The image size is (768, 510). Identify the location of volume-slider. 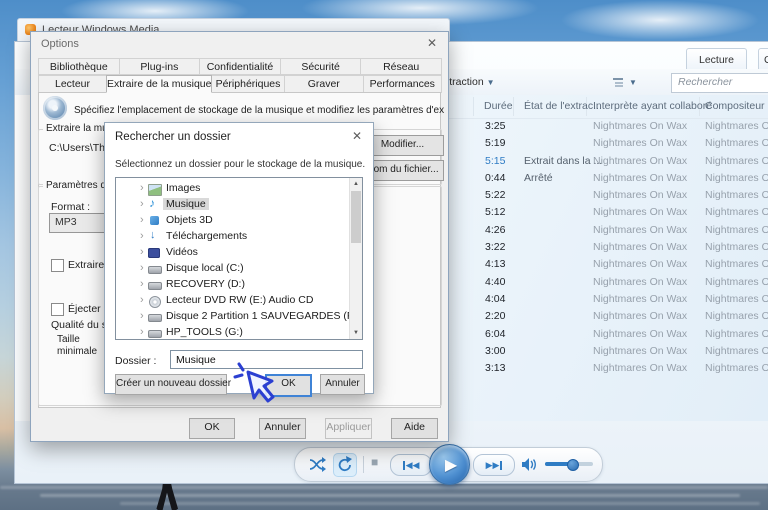
(569, 465).